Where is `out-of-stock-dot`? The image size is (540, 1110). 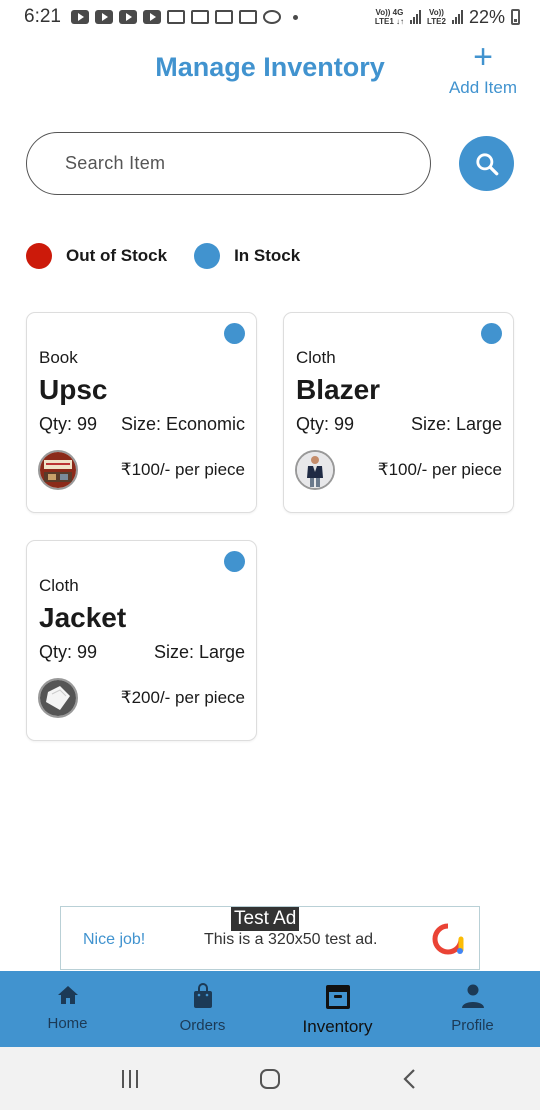 out-of-stock-dot is located at coordinates (39, 256).